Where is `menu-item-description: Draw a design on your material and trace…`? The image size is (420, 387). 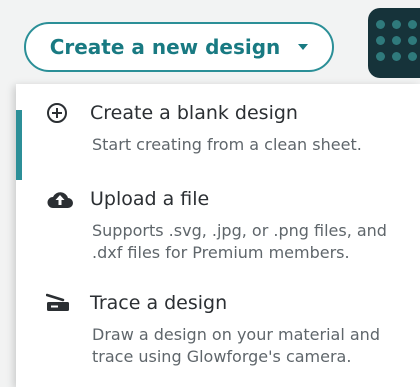
menu-item-description: Draw a design on your material and trace… is located at coordinates (236, 345).